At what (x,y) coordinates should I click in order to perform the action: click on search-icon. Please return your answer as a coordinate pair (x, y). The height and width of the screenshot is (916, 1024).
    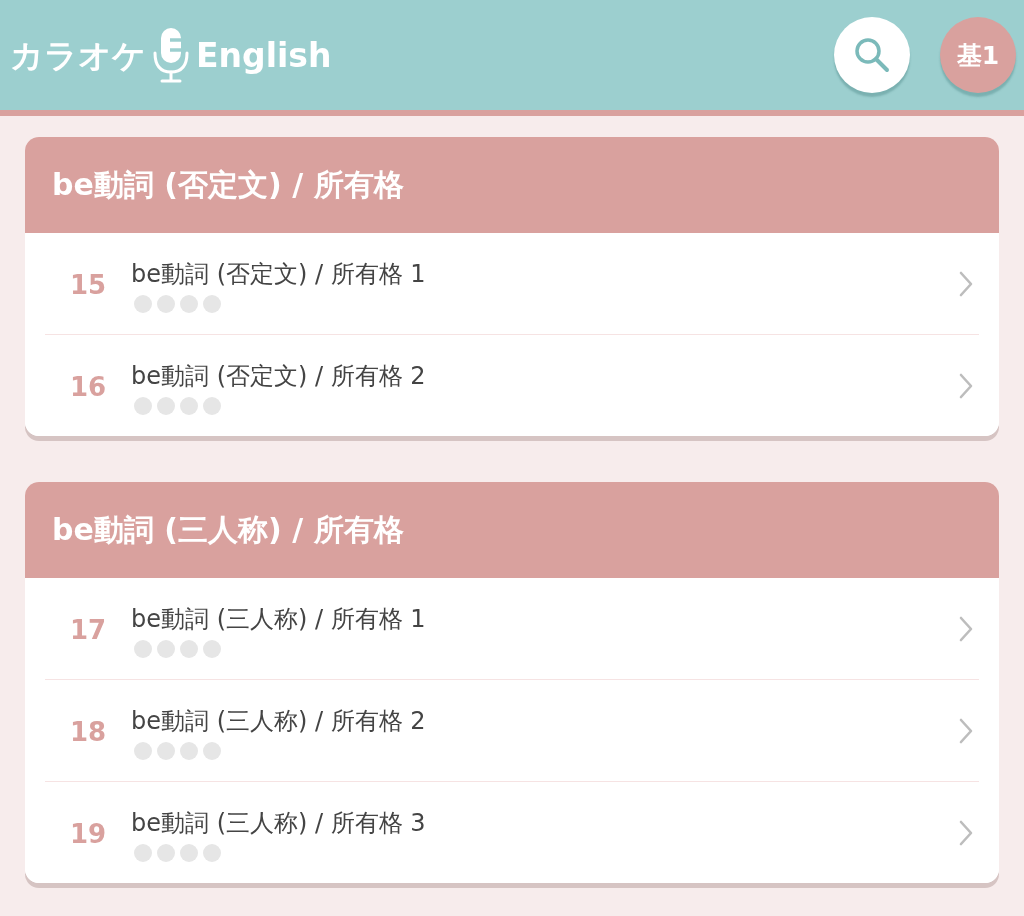
    Looking at the image, I should click on (872, 55).